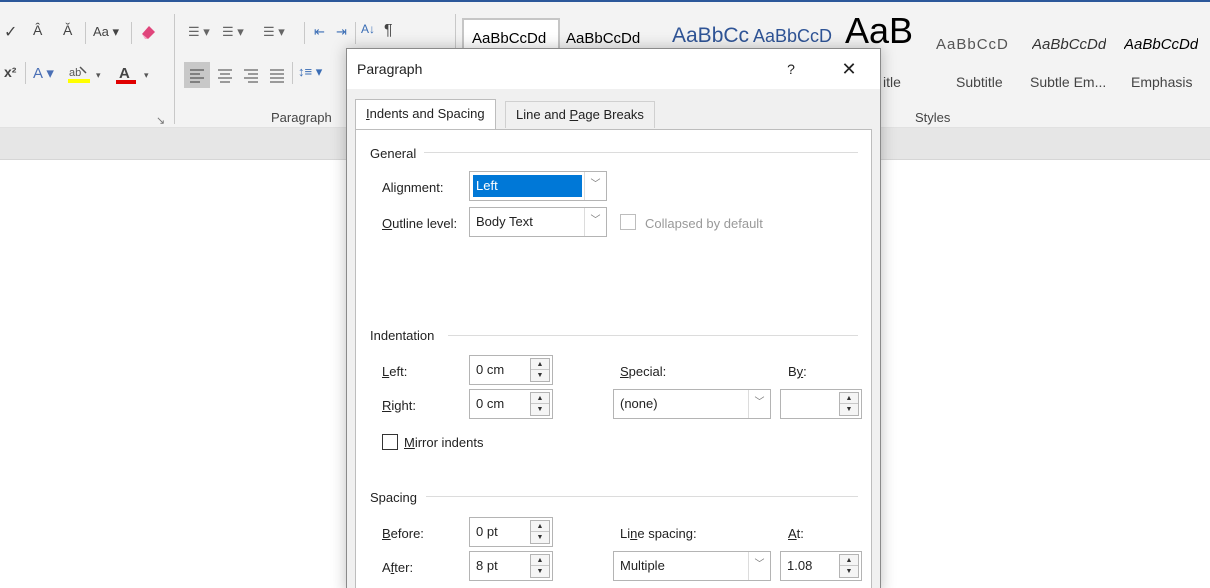 The width and height of the screenshot is (1210, 588). Describe the element at coordinates (199, 32) in the screenshot. I see `bullets-icon: ☰ ▾` at that location.